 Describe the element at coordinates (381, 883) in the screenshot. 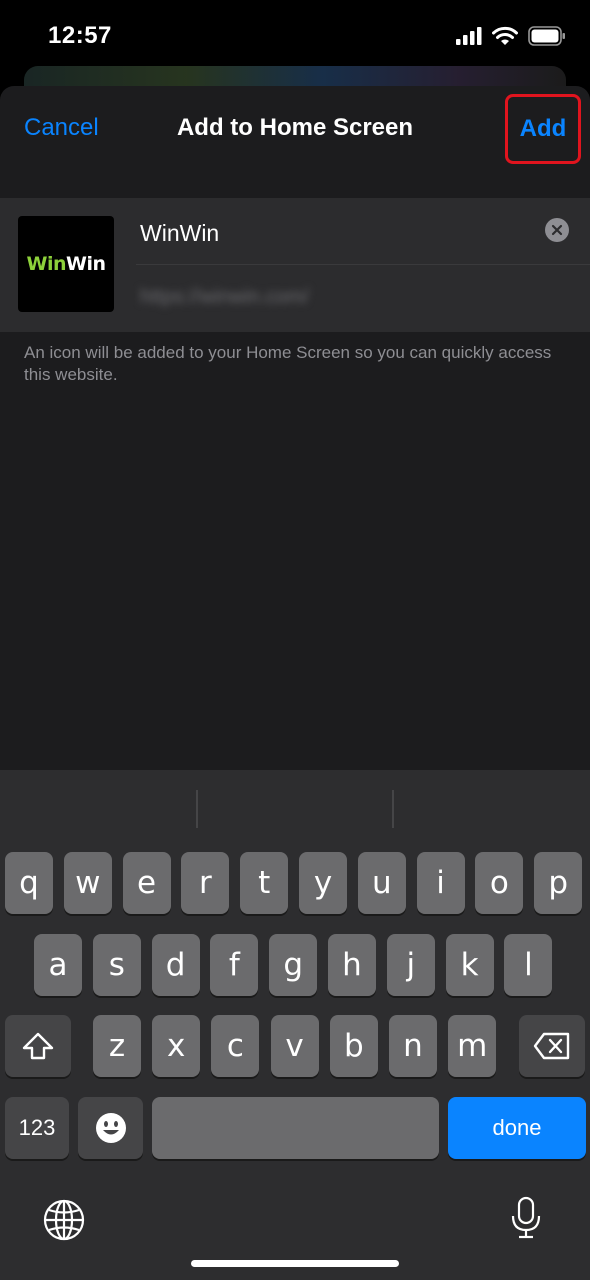

I see `key-u: u` at that location.